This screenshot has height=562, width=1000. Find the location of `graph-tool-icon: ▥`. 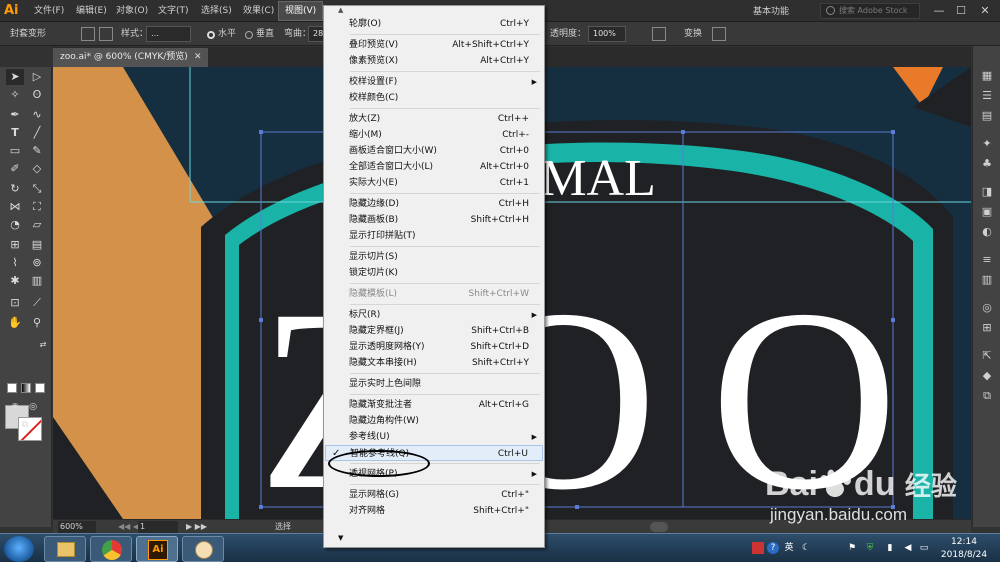

graph-tool-icon: ▥ is located at coordinates (37, 281).